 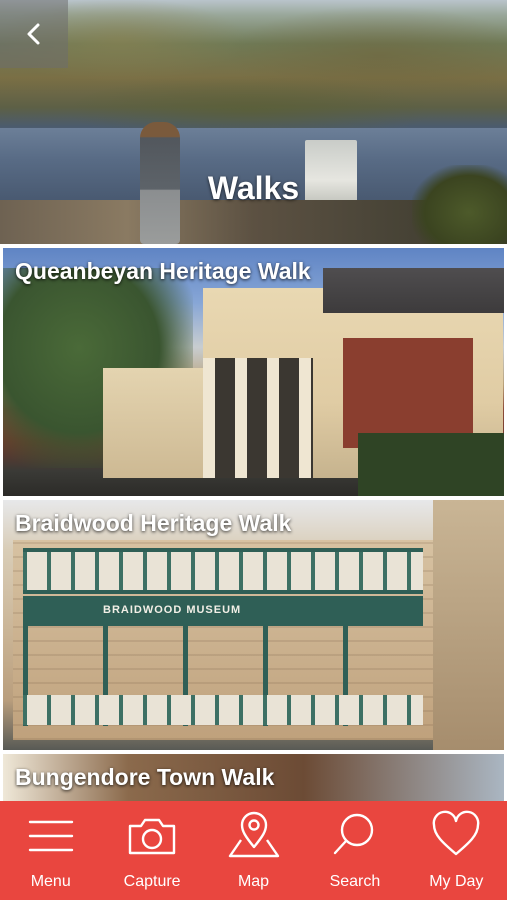 I want to click on tab-label: Capture, so click(x=152, y=881).